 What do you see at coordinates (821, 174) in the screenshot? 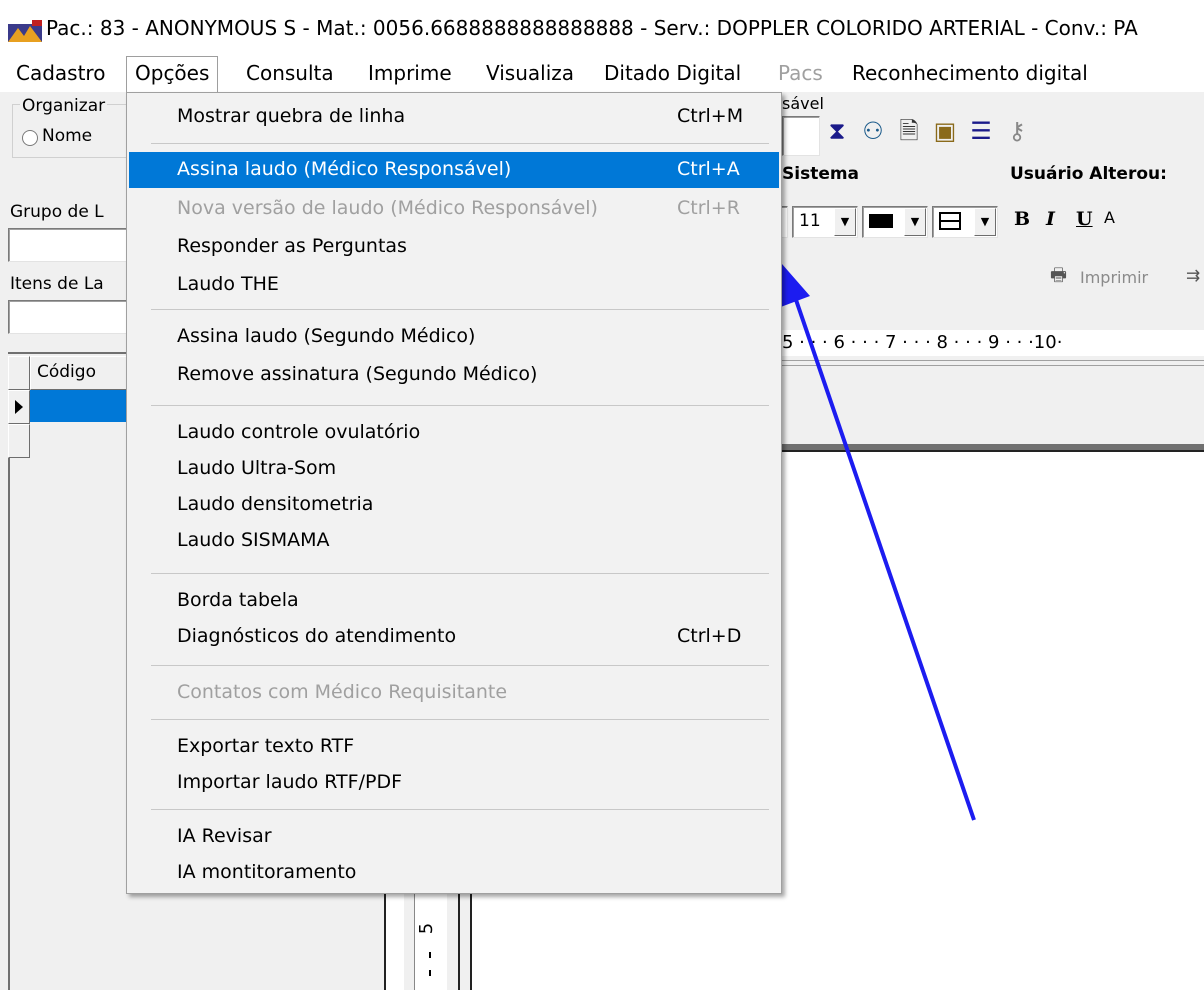
I see `sistema-label: Sistema` at bounding box center [821, 174].